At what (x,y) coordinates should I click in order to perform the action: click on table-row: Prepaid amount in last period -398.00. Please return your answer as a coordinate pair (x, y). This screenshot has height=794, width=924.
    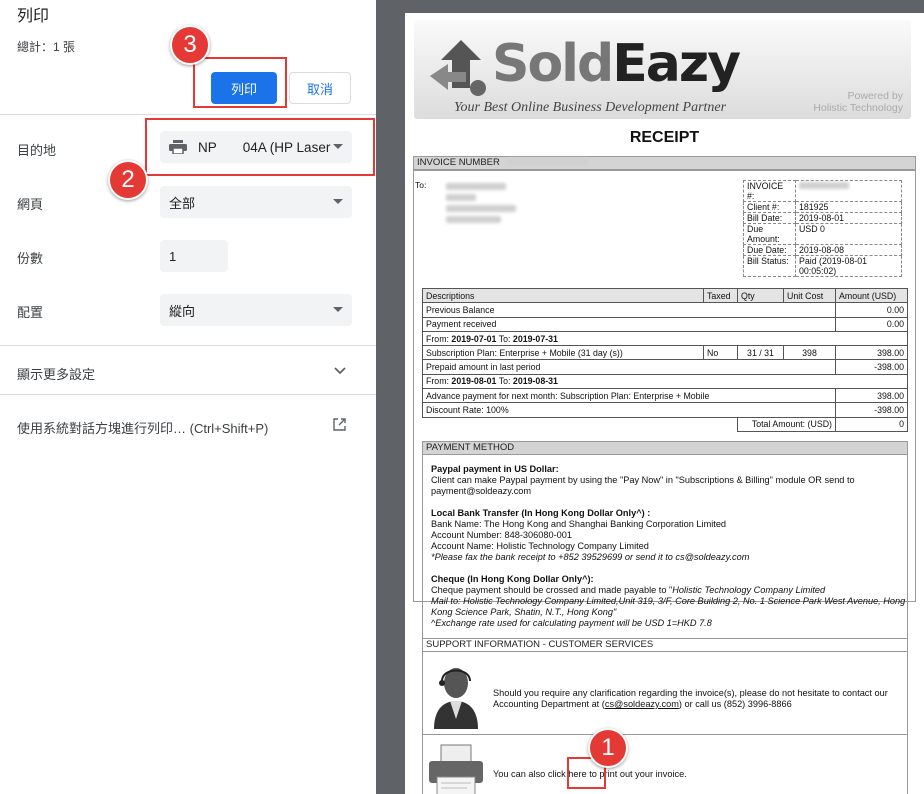
    Looking at the image, I should click on (665, 367).